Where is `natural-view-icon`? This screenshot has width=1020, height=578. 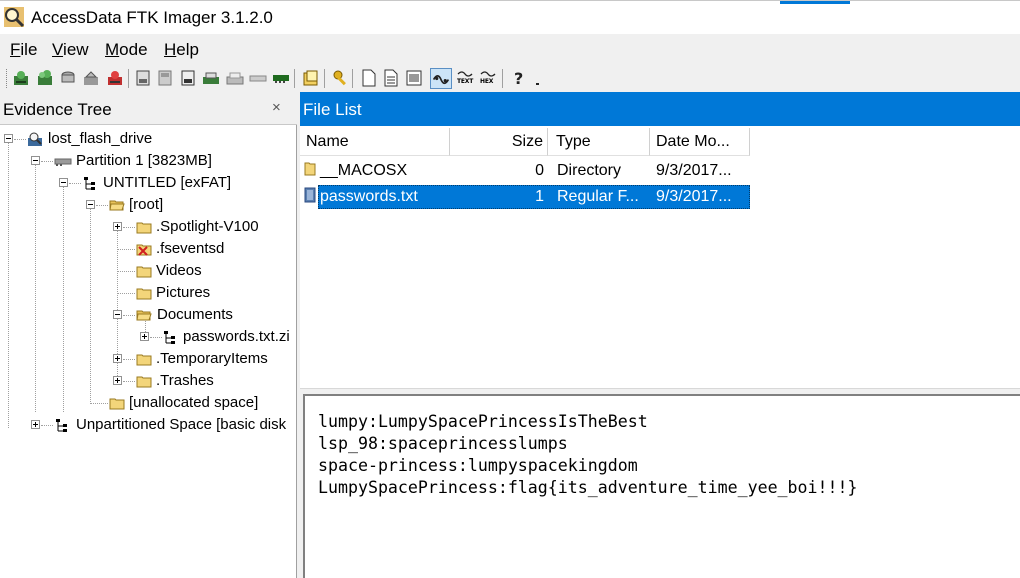 natural-view-icon is located at coordinates (441, 80).